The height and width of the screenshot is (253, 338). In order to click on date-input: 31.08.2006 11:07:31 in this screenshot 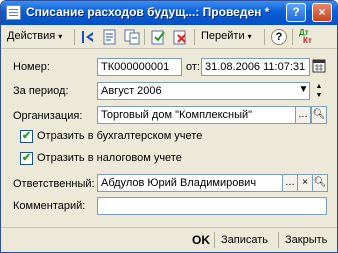, I will do `click(255, 67)`.